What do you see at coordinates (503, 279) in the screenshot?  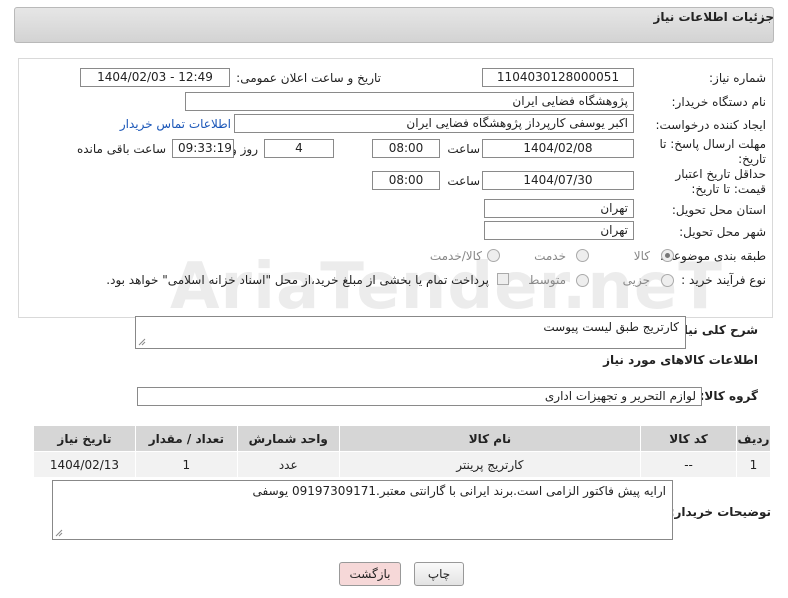 I see `treasury-payment-checkbox` at bounding box center [503, 279].